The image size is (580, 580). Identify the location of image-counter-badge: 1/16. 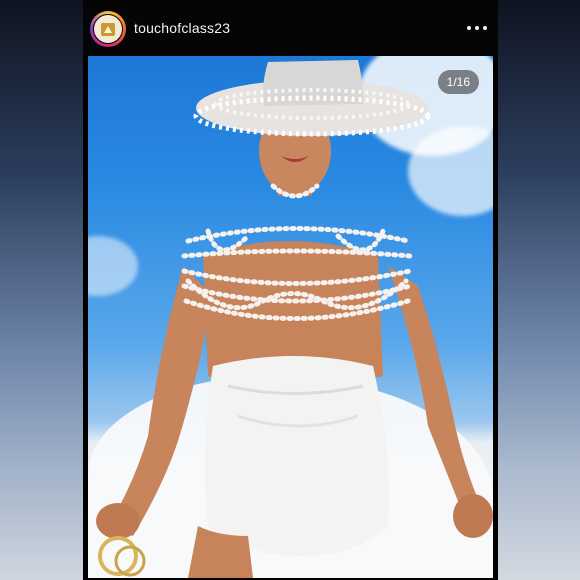
(458, 82).